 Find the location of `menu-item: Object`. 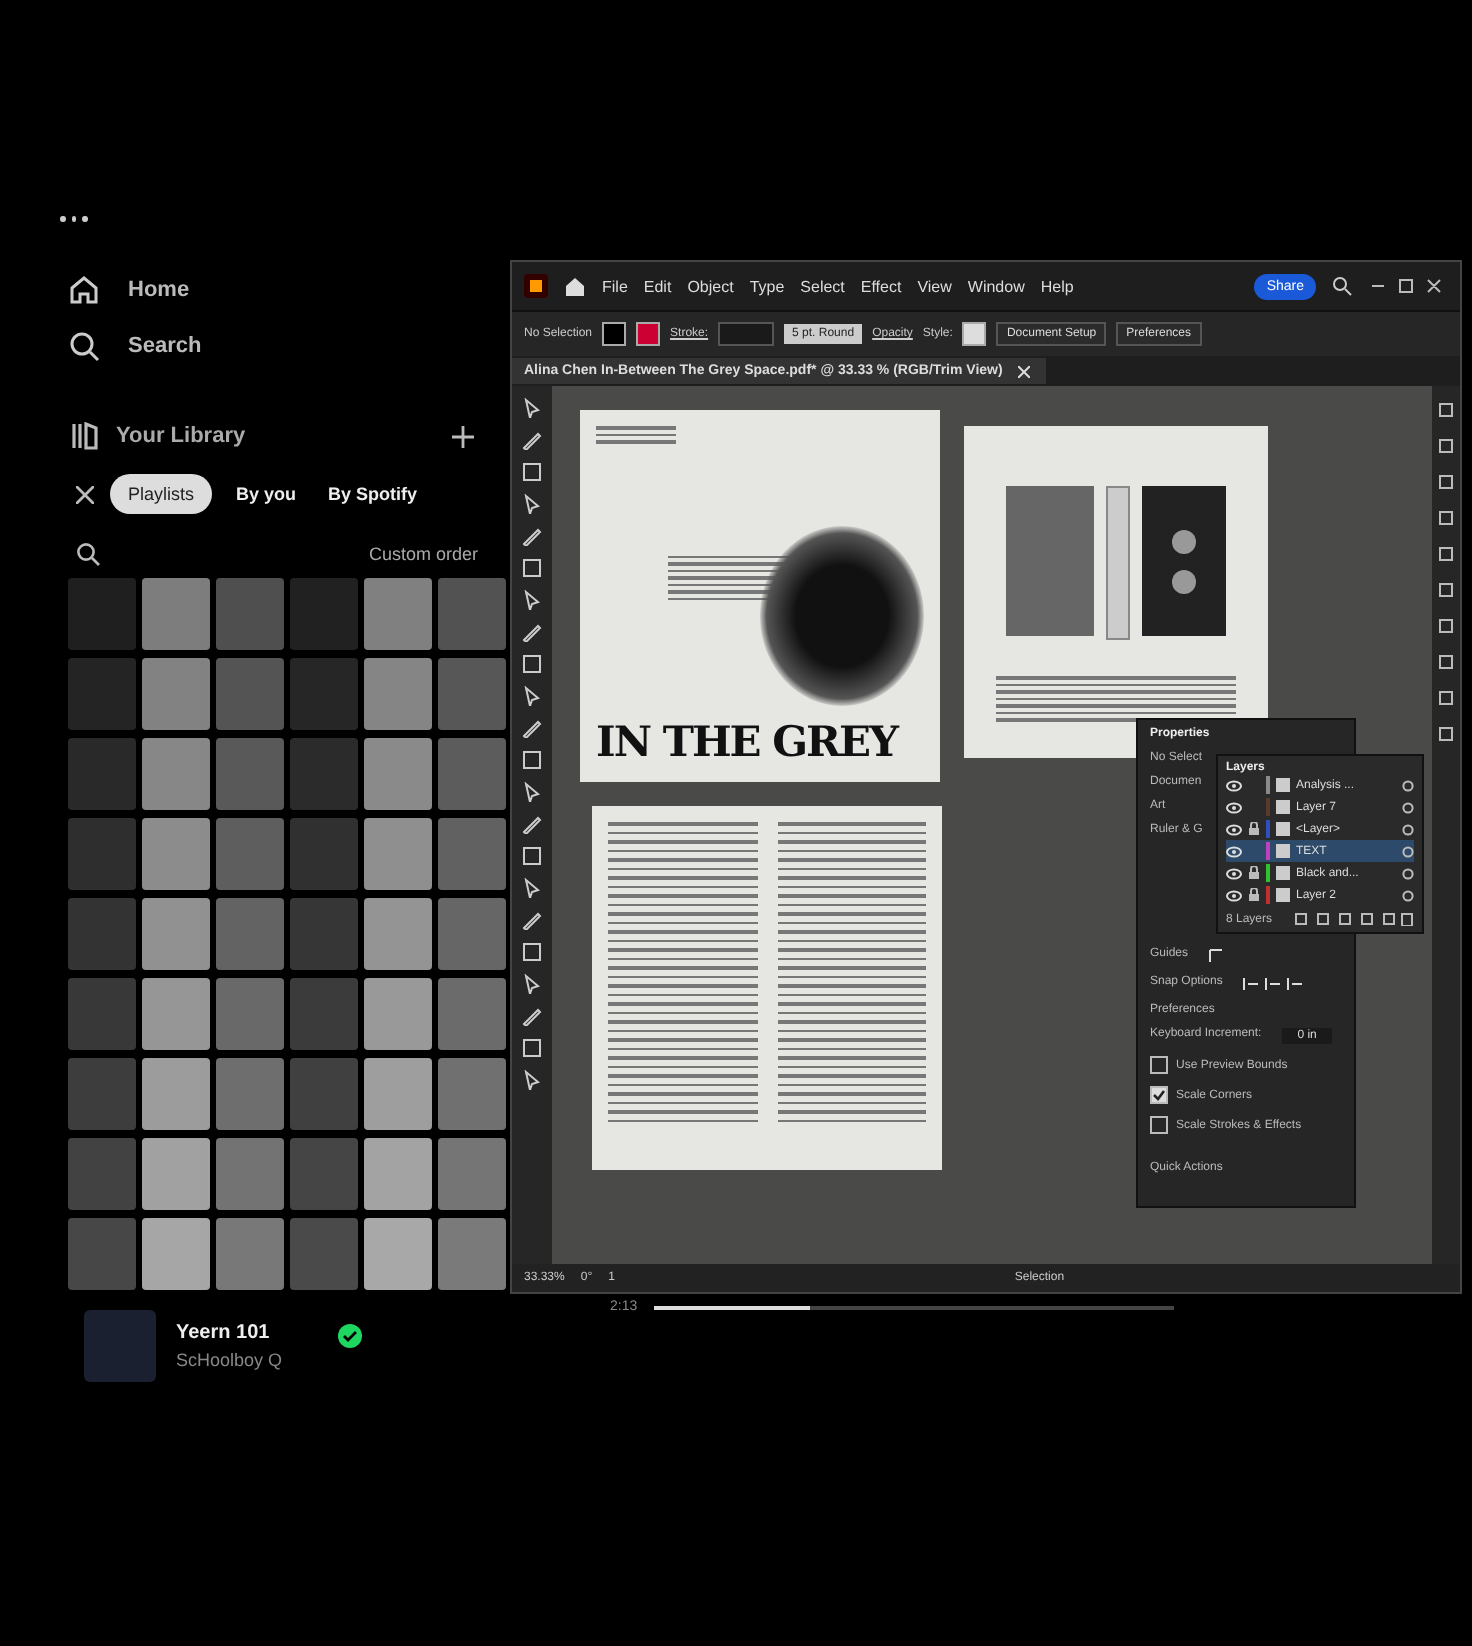

menu-item: Object is located at coordinates (710, 286).